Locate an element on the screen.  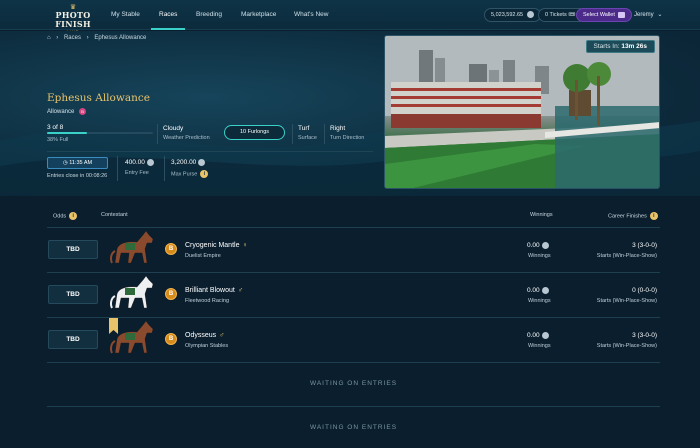
clock-icon: ◷ is located at coordinates (65, 163).